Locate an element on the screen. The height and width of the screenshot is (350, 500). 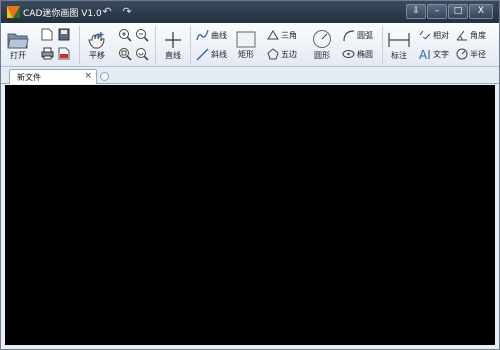
pentagon-icon is located at coordinates (273, 54).